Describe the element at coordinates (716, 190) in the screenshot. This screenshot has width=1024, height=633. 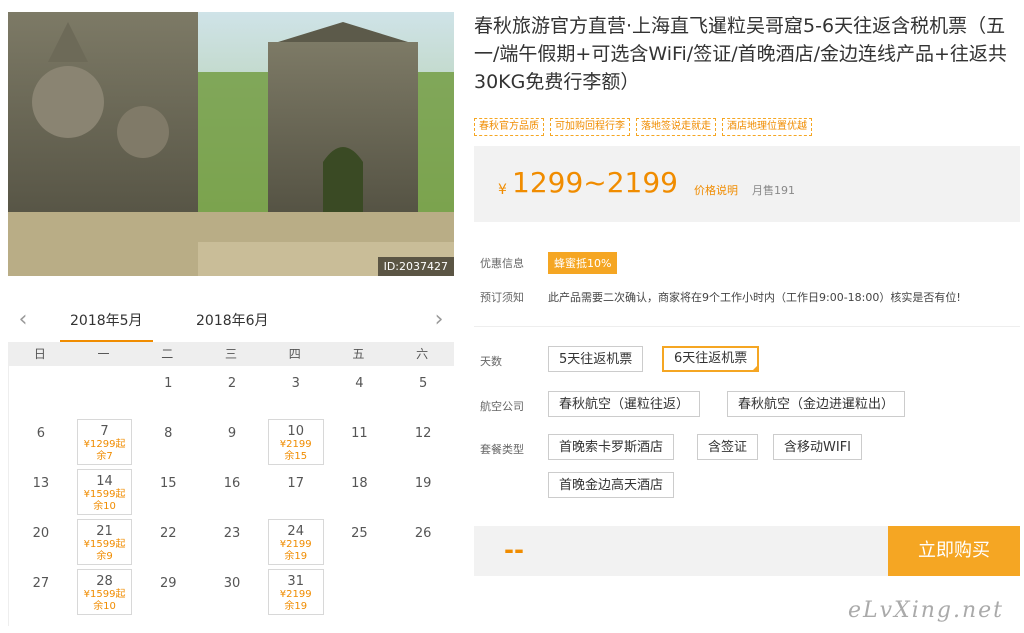
I see `price-note-link: 价格说明` at that location.